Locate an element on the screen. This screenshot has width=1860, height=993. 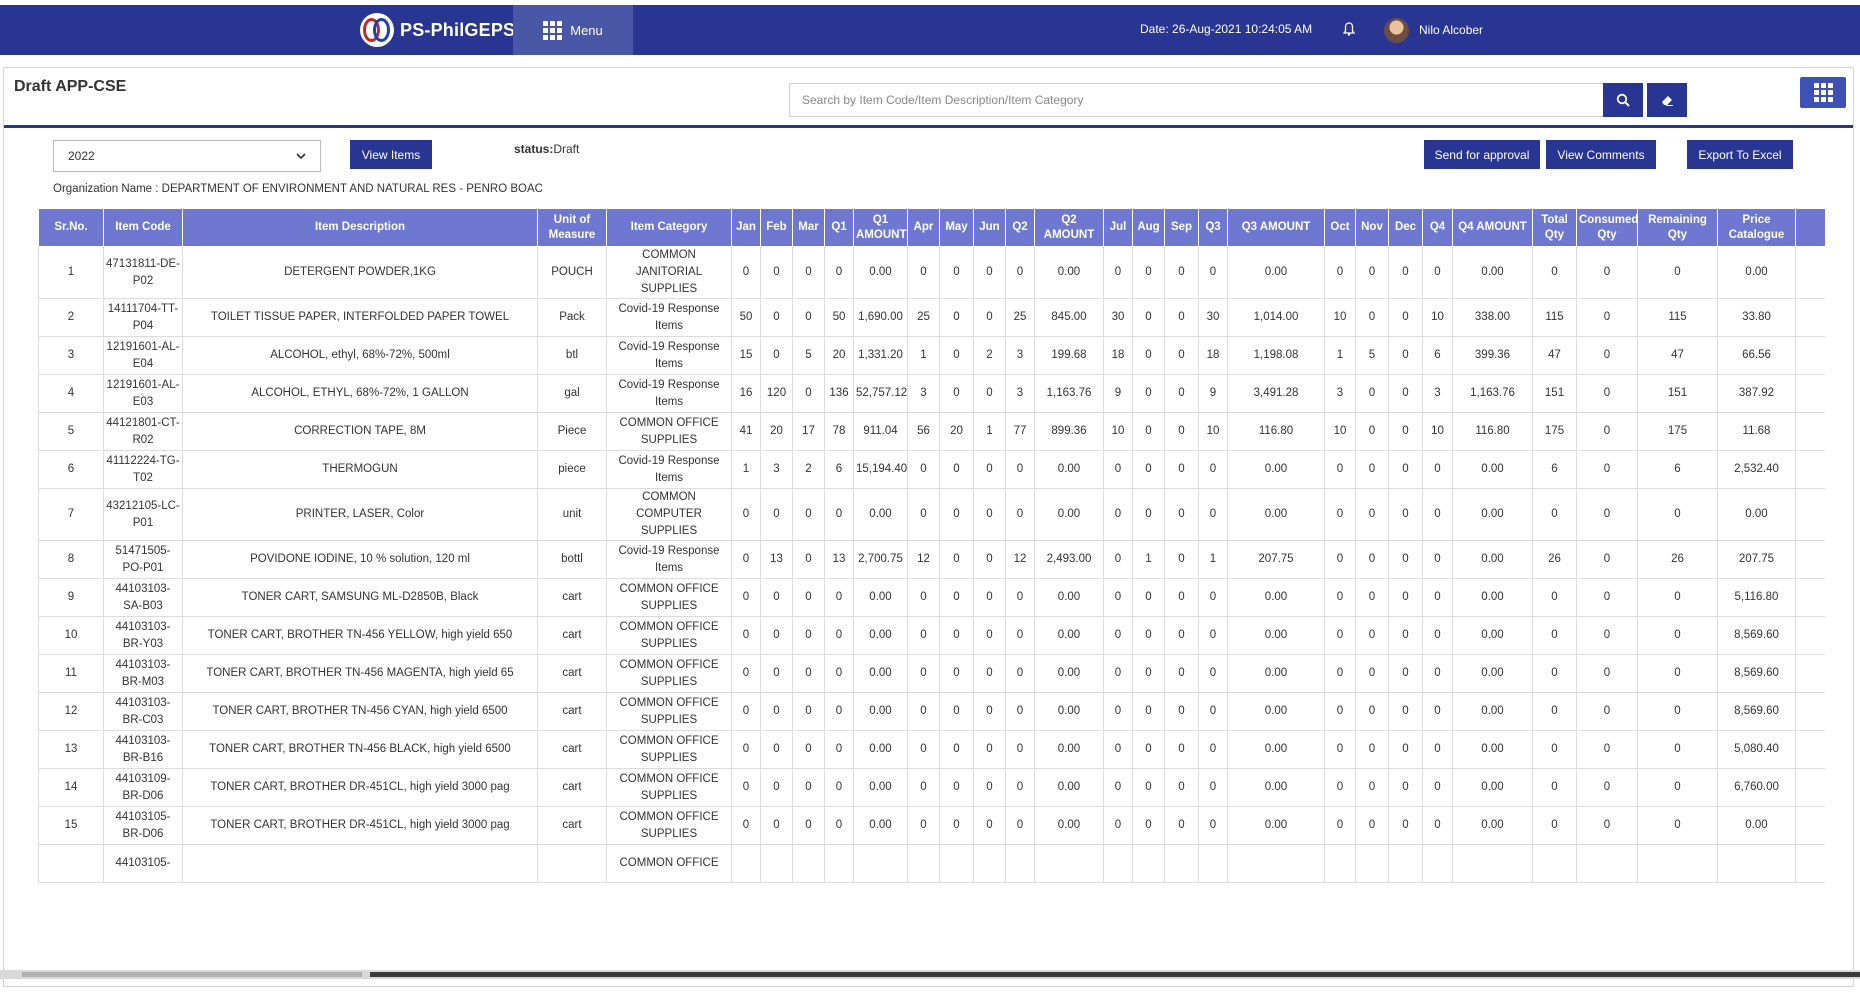
horizontal-scrollbar is located at coordinates (930, 974).